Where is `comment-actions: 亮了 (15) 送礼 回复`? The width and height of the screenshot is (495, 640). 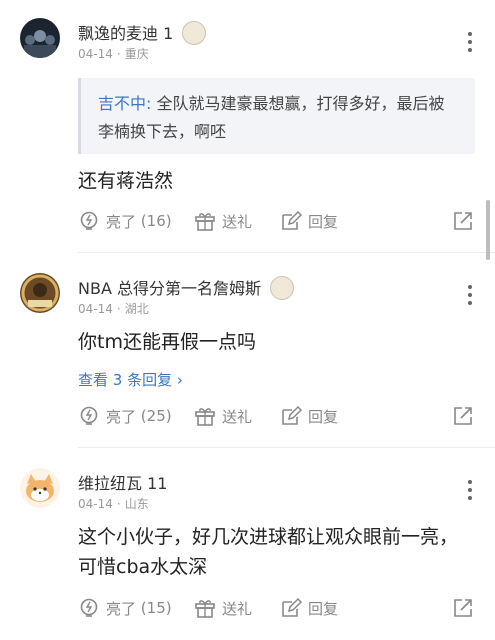
comment-actions: 亮了 (15) 送礼 回复 is located at coordinates (276, 608).